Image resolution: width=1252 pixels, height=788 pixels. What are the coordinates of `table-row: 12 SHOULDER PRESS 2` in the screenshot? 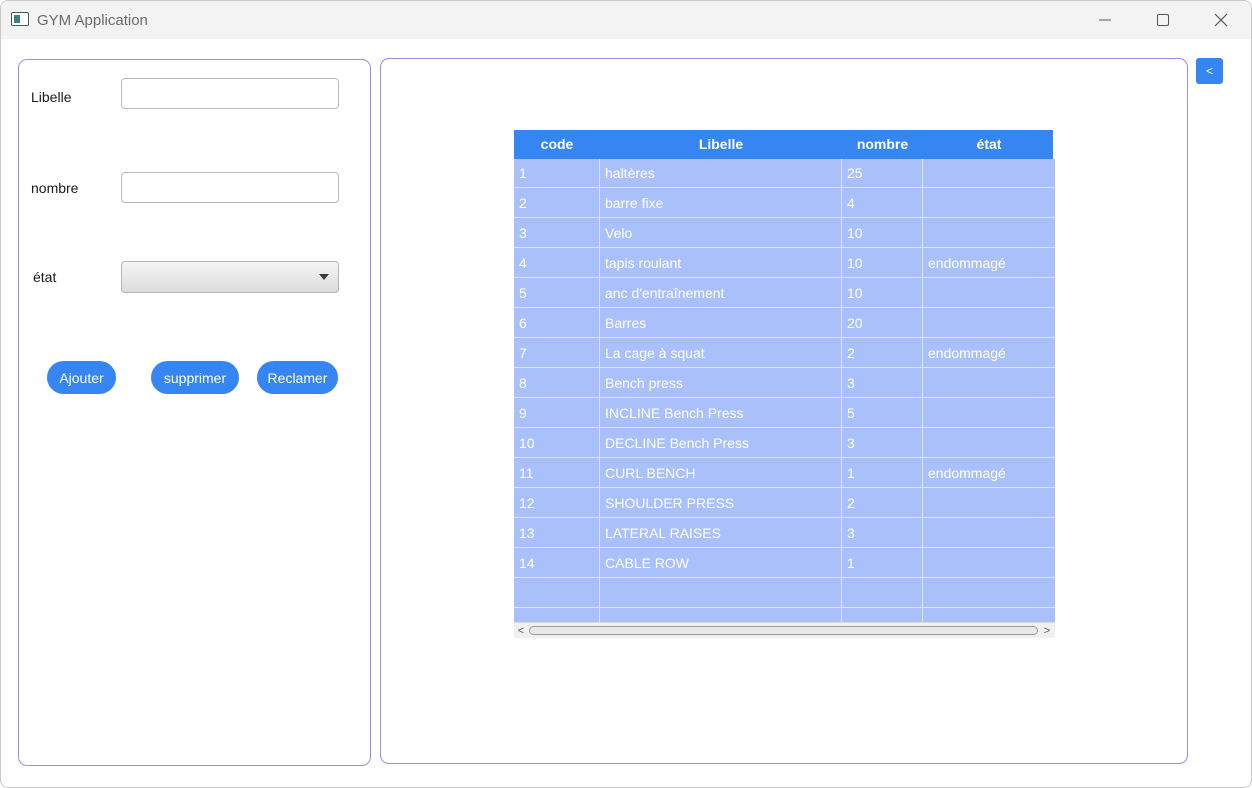 It's located at (784, 504).